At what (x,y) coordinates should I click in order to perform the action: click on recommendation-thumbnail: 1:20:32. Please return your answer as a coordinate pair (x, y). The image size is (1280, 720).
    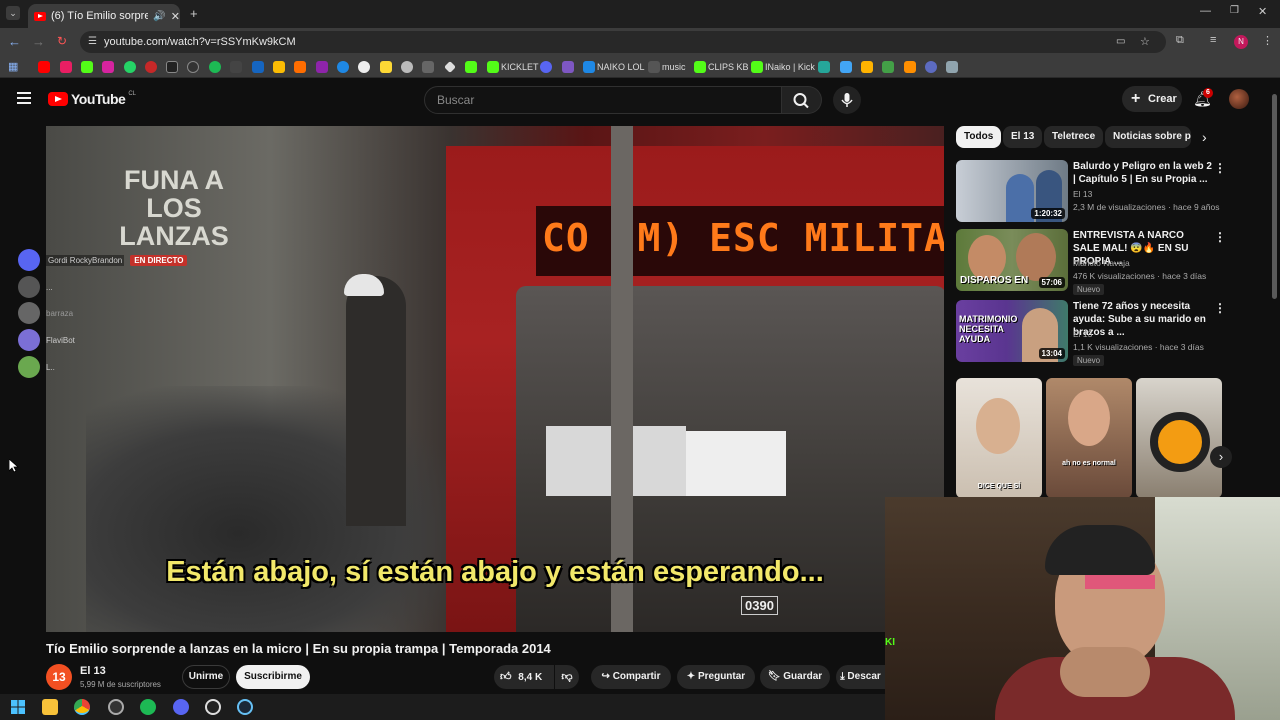
    Looking at the image, I should click on (1012, 191).